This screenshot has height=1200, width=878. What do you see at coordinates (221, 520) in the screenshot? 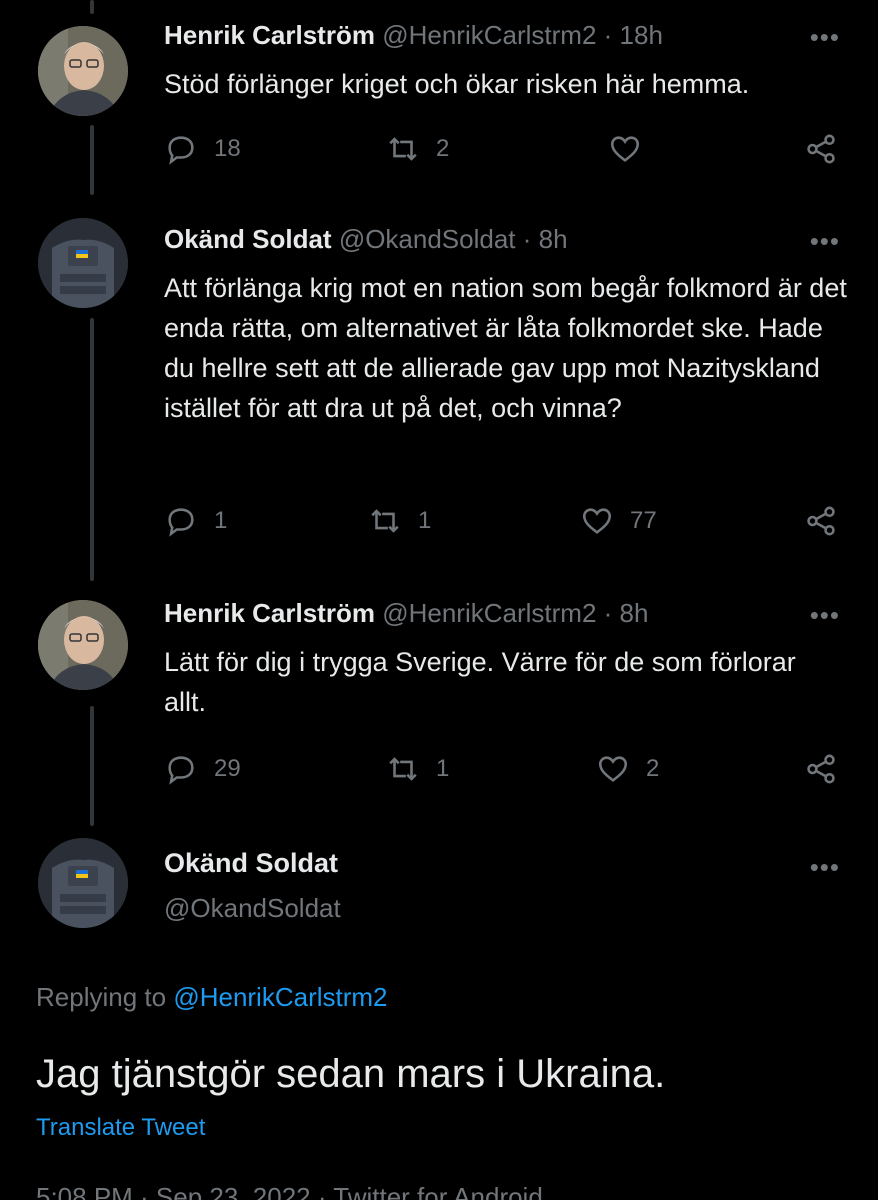
I see `reply-count: 1` at bounding box center [221, 520].